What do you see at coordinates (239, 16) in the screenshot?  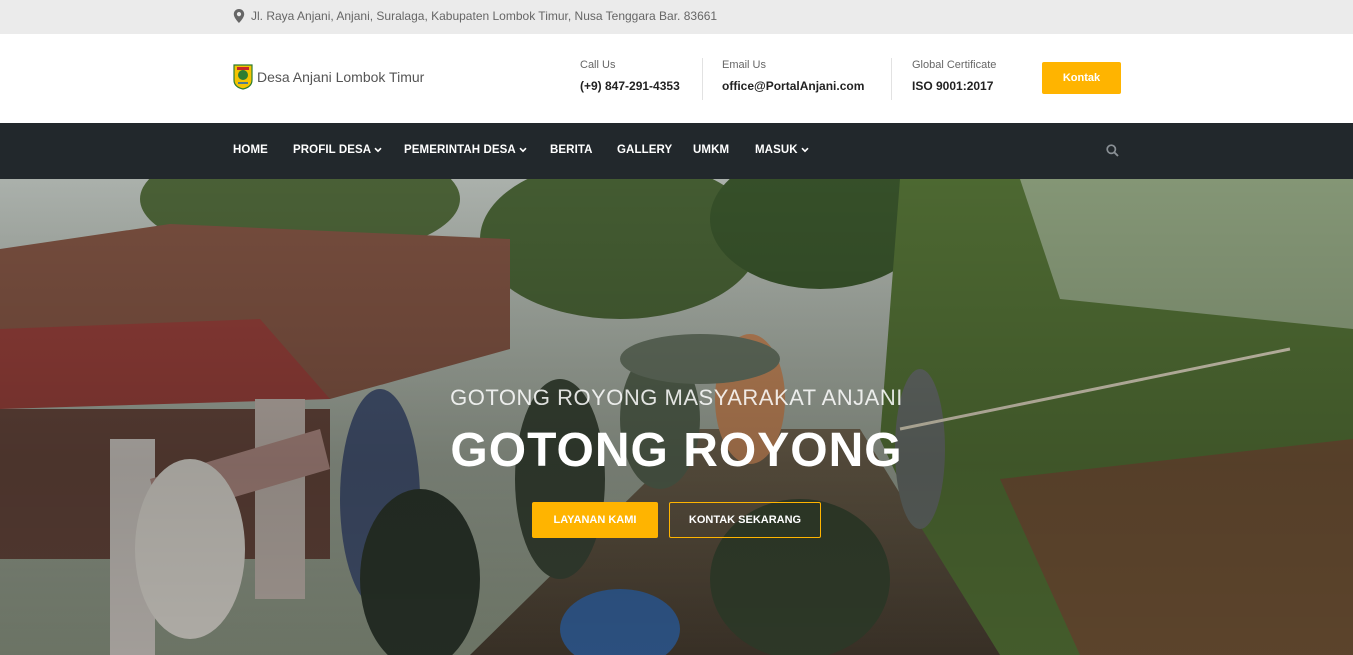 I see `map-marker-icon` at bounding box center [239, 16].